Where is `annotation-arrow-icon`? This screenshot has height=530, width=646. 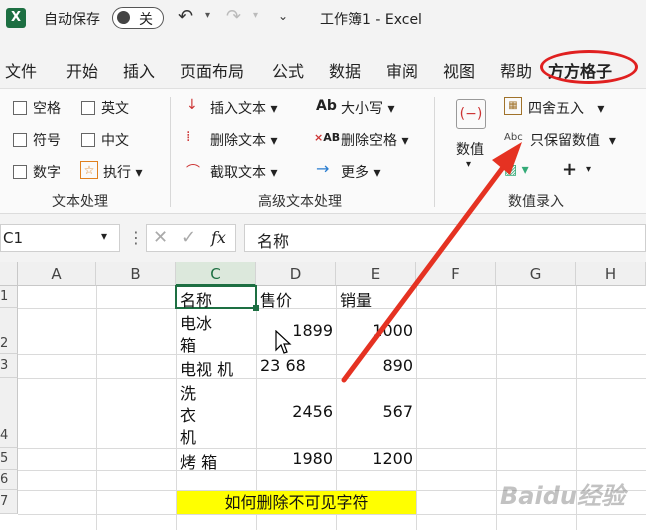
annotation-arrow-icon is located at coordinates (431, 262).